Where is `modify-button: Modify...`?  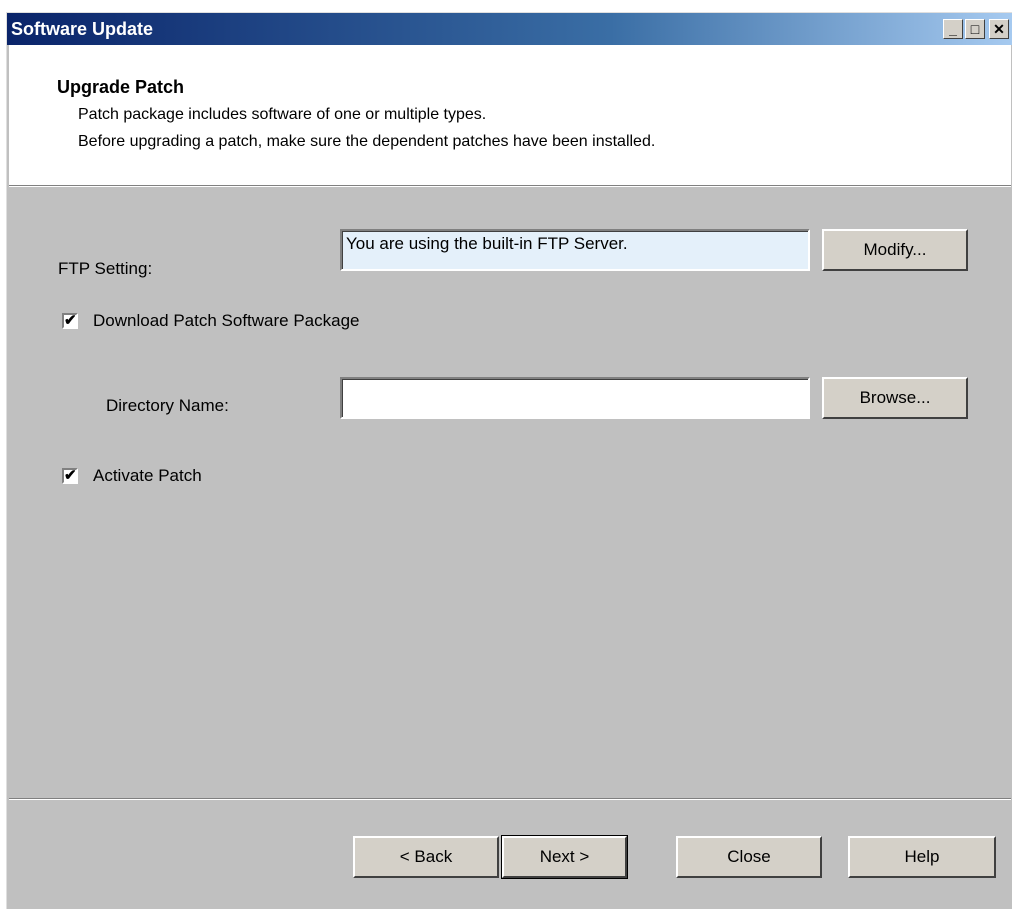
modify-button: Modify... is located at coordinates (895, 250).